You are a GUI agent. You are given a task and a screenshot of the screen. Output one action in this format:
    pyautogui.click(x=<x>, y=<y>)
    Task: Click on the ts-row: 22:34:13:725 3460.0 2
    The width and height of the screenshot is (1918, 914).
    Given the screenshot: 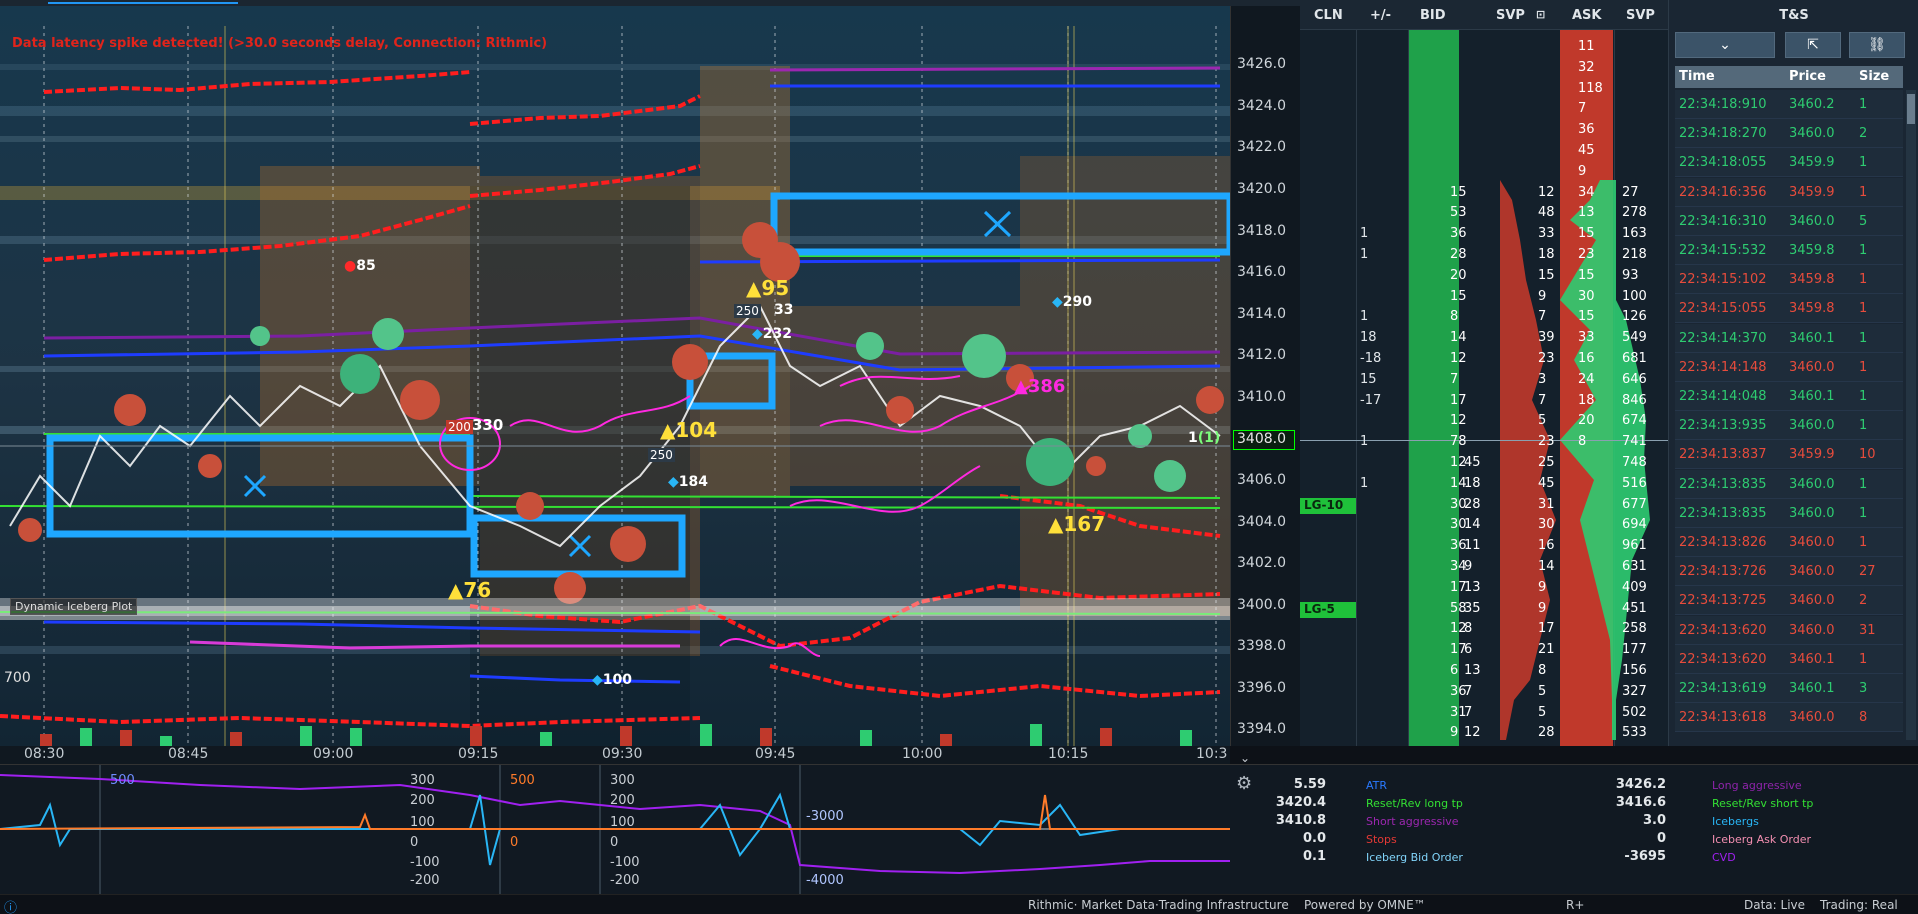 What is the action you would take?
    pyautogui.click(x=1789, y=601)
    